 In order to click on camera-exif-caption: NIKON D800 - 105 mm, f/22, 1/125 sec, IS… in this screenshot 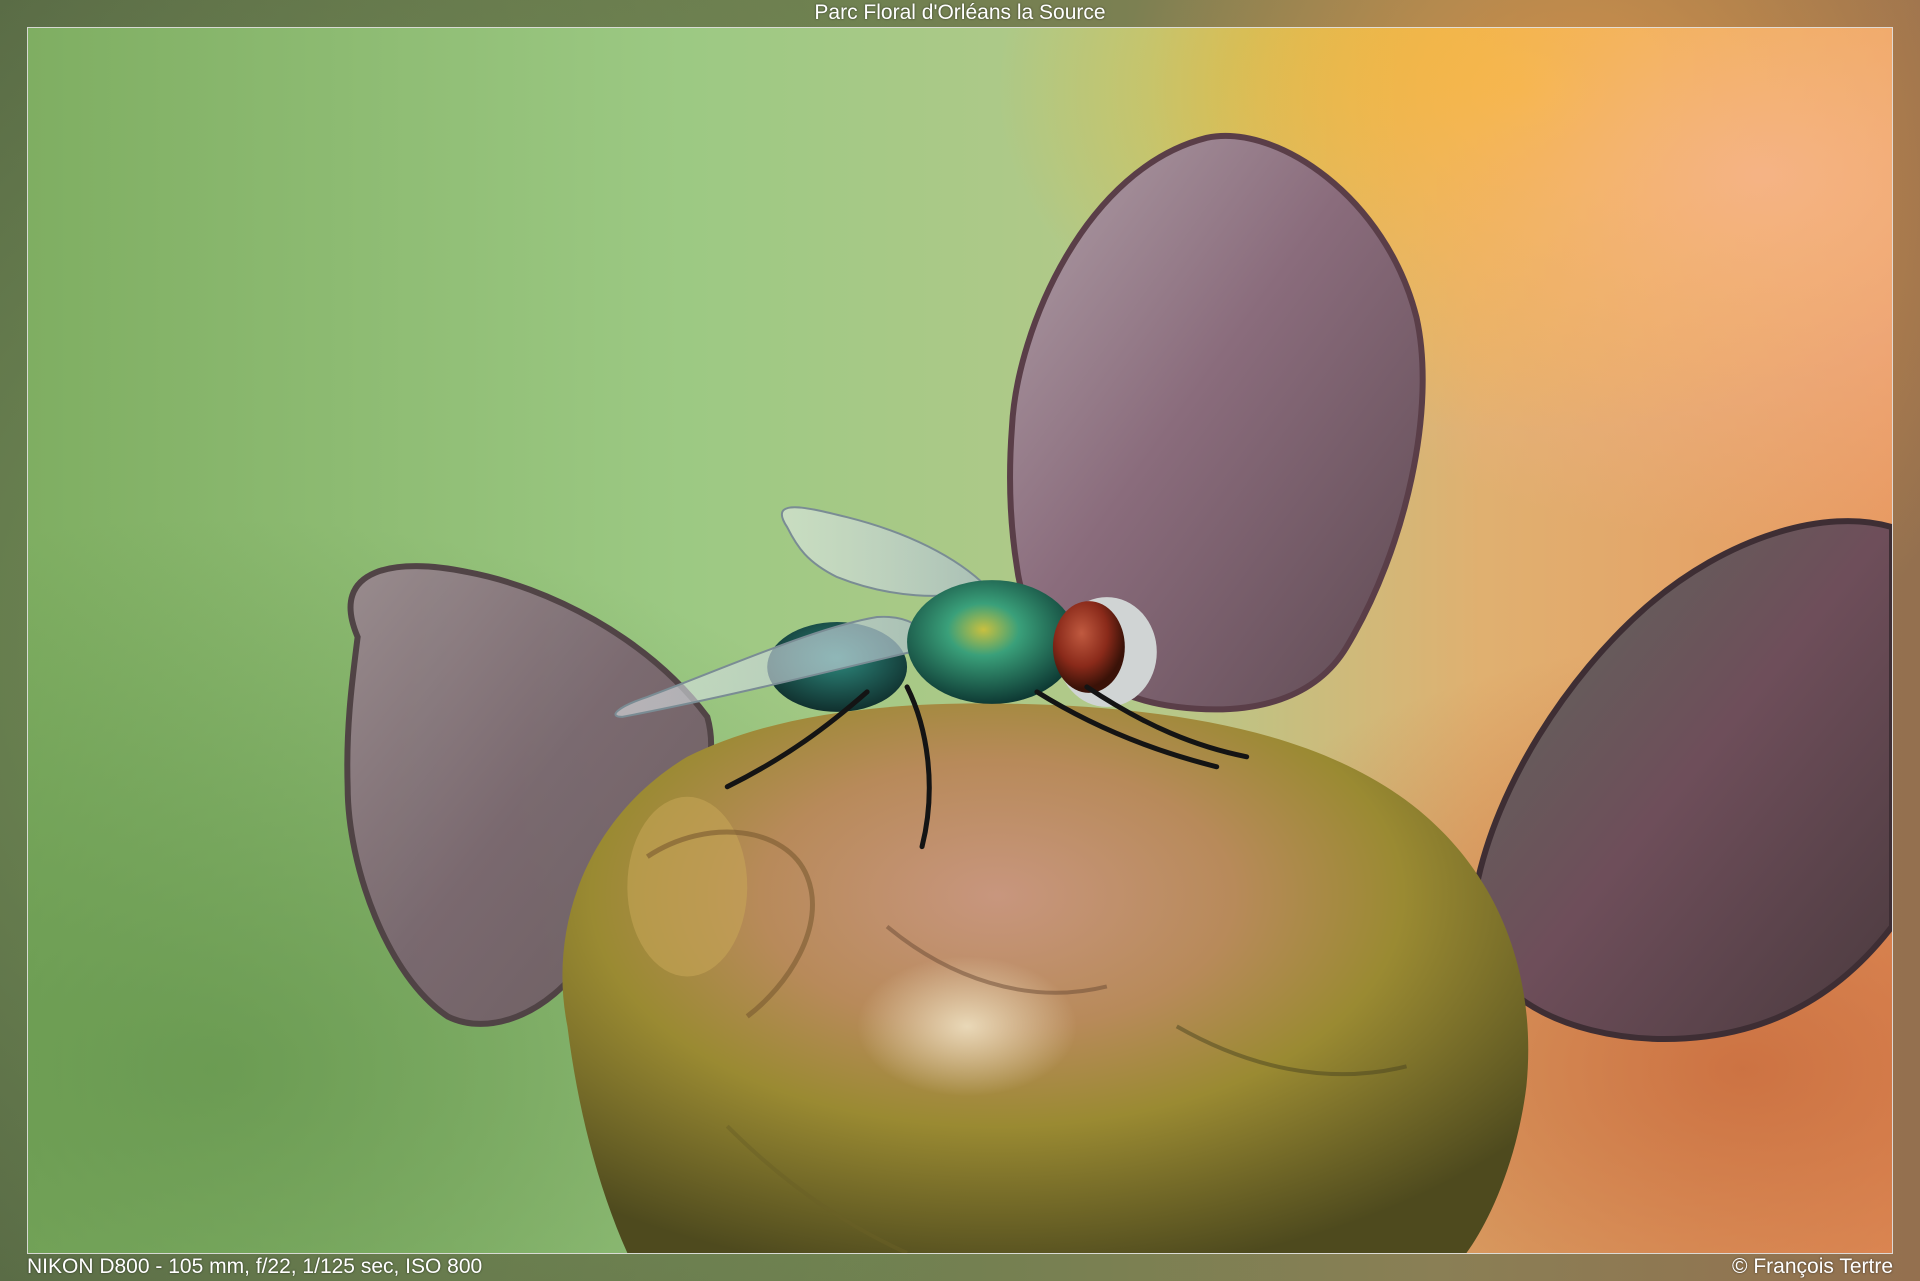, I will do `click(255, 1266)`.